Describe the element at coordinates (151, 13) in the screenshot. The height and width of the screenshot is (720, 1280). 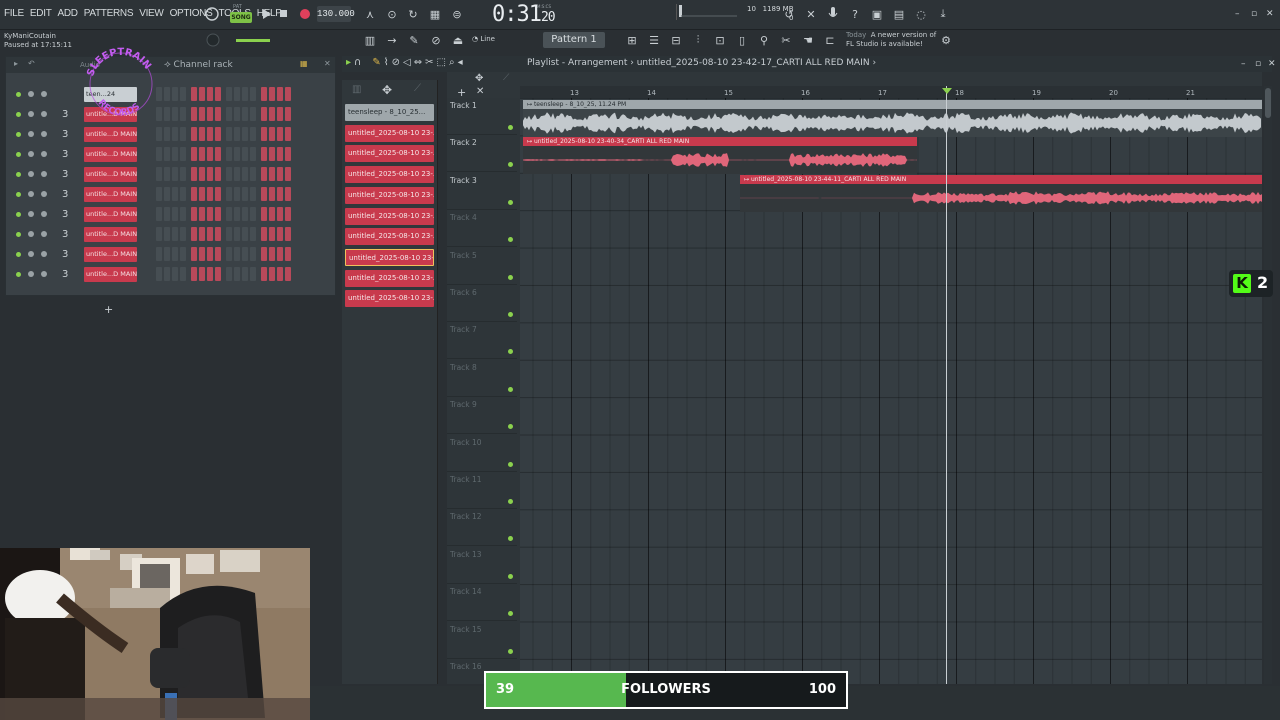
I see `menu-view: VIEW` at that location.